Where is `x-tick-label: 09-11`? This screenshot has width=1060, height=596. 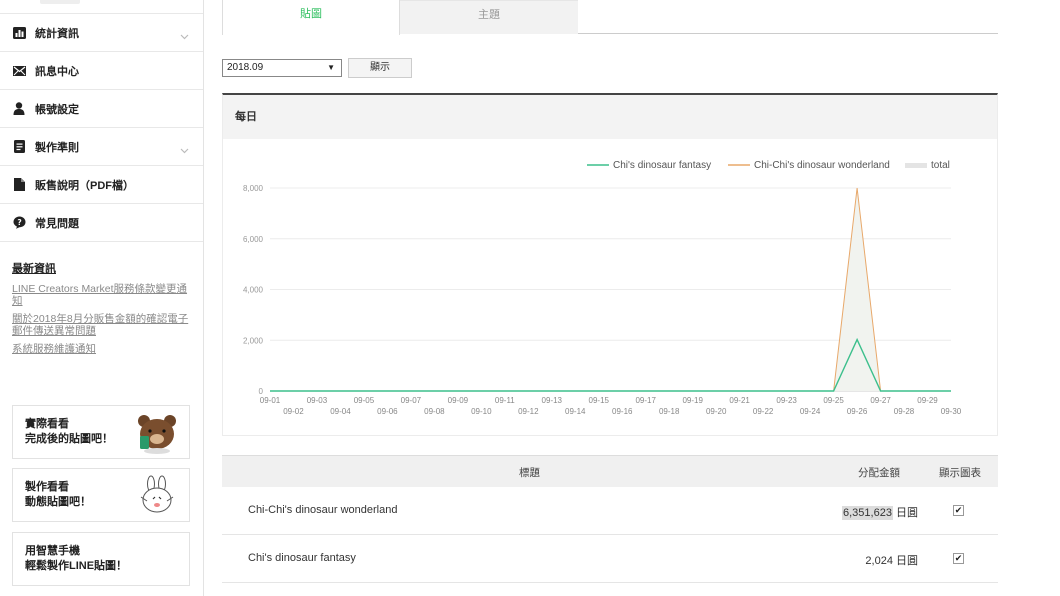
x-tick-label: 09-11 is located at coordinates (505, 400).